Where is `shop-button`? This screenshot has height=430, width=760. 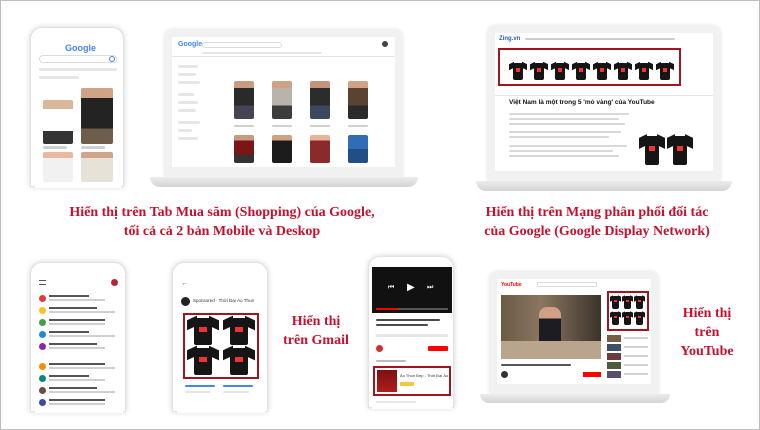
shop-button is located at coordinates (407, 384).